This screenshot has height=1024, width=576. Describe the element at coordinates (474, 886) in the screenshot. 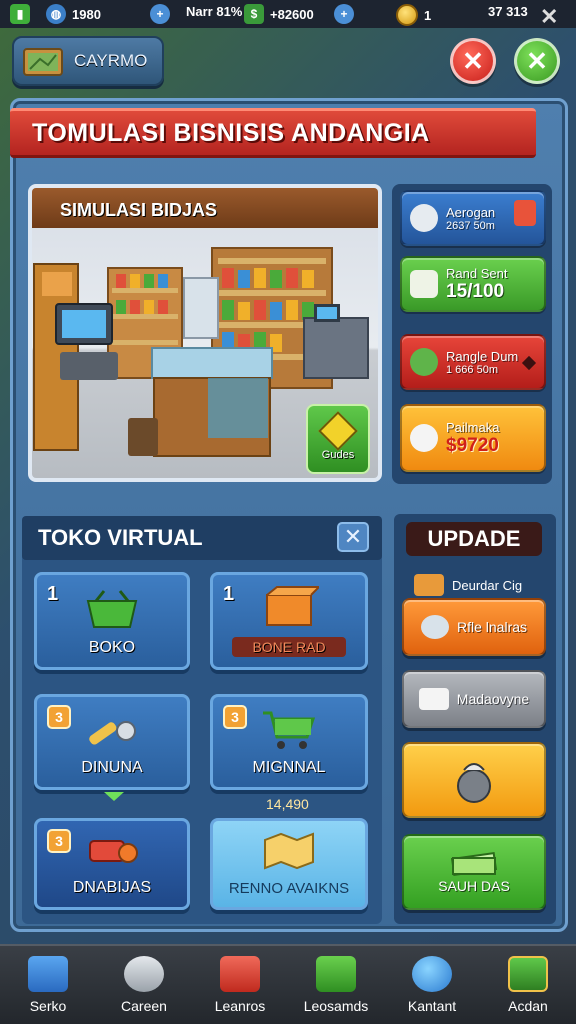

I see `update-button-label: SAUH DAS` at that location.